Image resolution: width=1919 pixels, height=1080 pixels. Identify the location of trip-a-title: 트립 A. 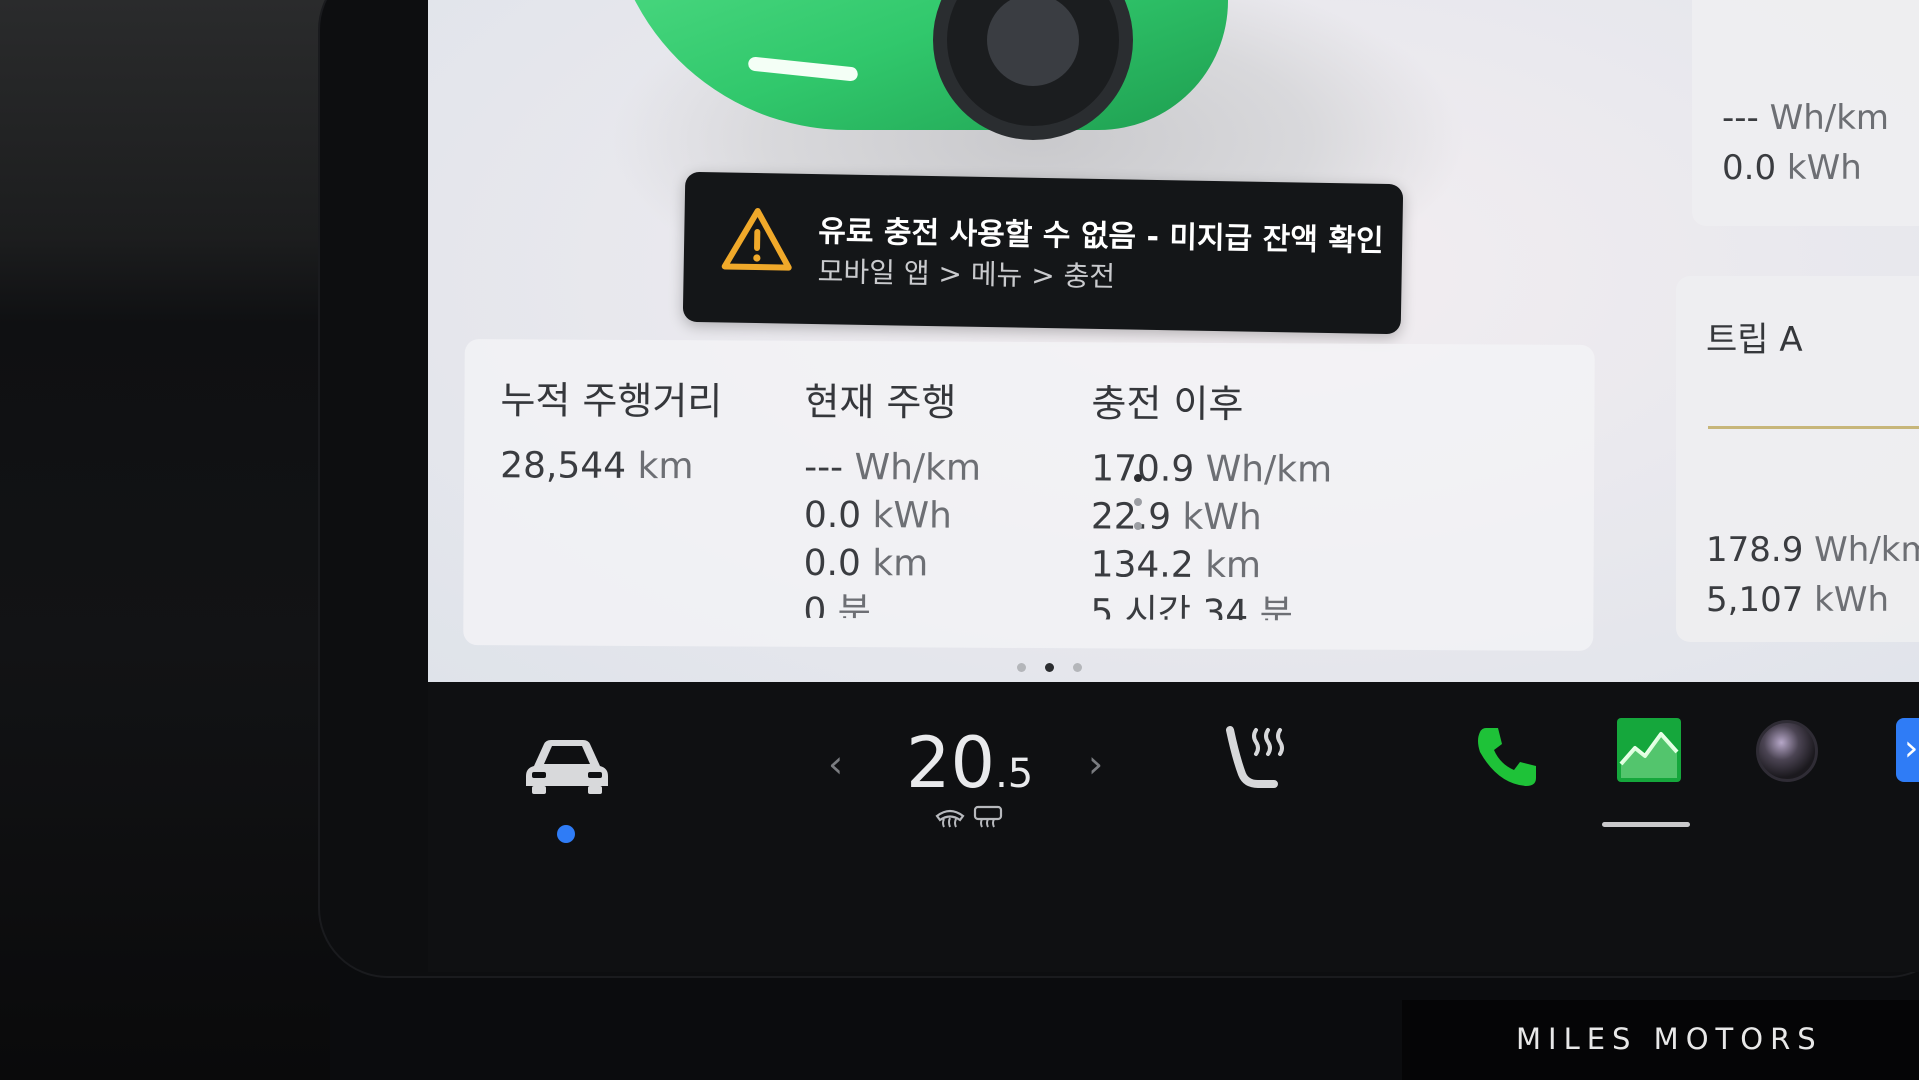
(1754, 340).